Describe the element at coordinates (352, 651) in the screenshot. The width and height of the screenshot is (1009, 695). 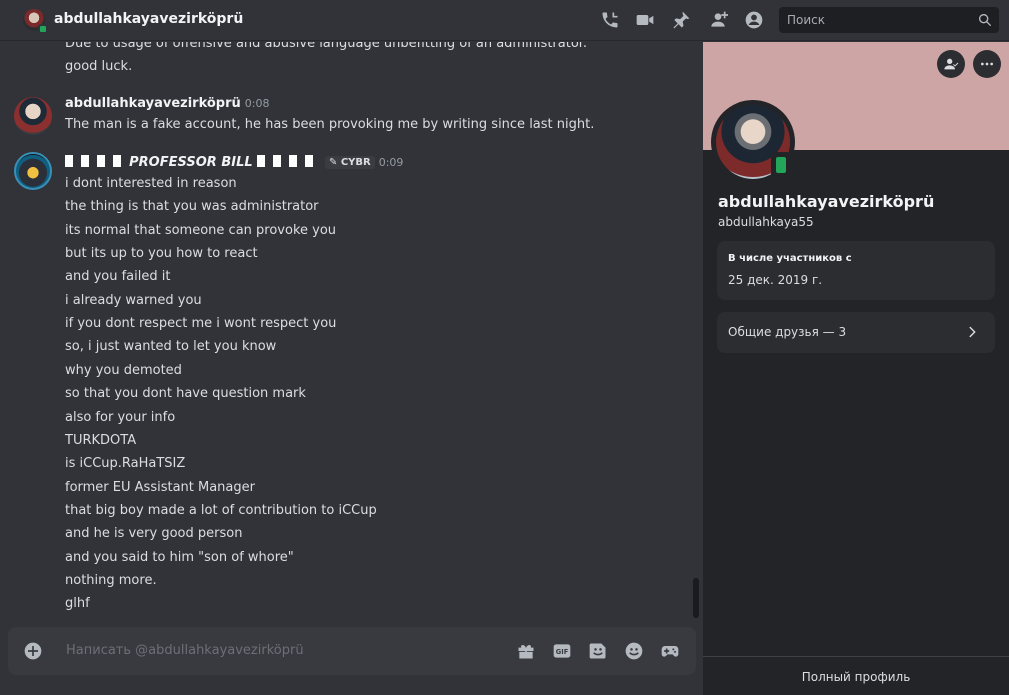
I see `message-composer: Написать @abdullahkayavezirköprü GIF` at that location.